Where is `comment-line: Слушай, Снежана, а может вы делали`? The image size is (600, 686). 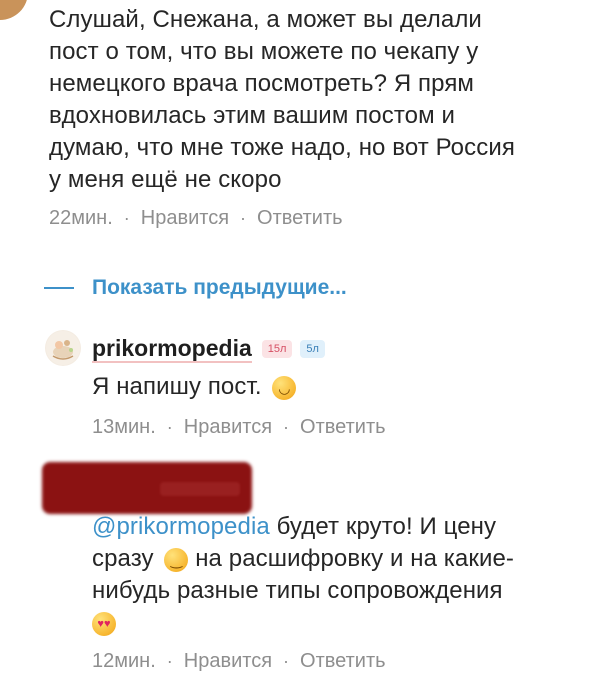
comment-line: Слушай, Снежана, а может вы делали is located at coordinates (265, 19).